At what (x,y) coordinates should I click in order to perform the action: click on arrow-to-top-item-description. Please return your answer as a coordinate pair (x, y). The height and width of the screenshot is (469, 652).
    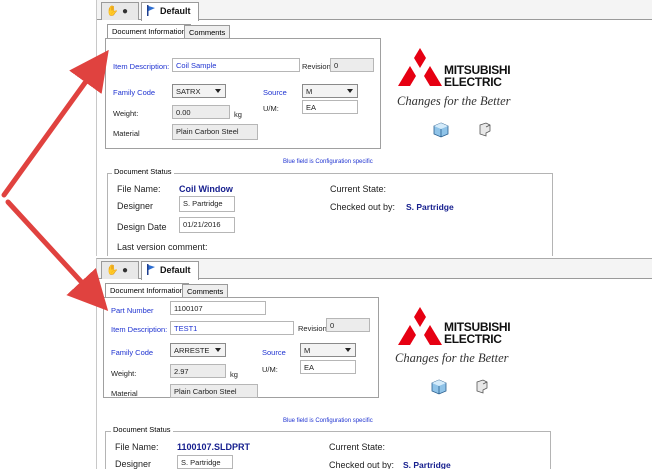
    Looking at the image, I should click on (55, 123).